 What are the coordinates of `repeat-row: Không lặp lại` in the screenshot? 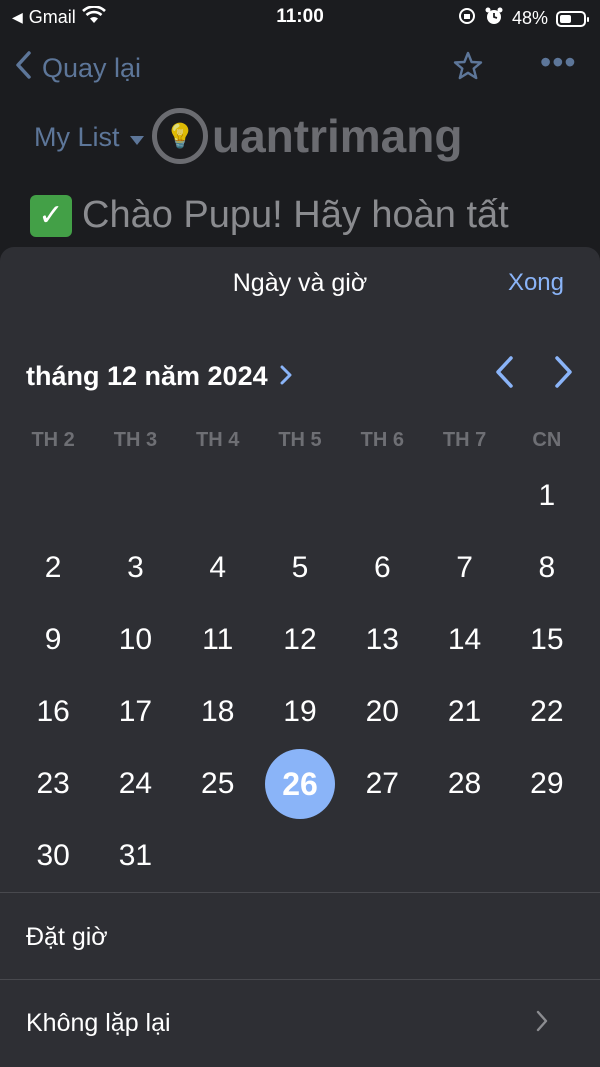 It's located at (98, 1023).